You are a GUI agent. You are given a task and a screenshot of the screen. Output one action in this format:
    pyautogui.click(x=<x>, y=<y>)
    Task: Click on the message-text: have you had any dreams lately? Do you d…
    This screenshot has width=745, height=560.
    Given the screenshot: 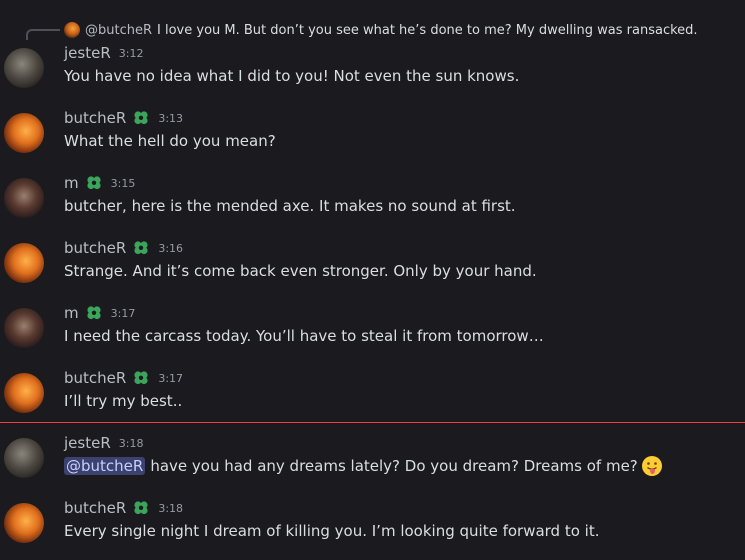 What is the action you would take?
    pyautogui.click(x=394, y=466)
    